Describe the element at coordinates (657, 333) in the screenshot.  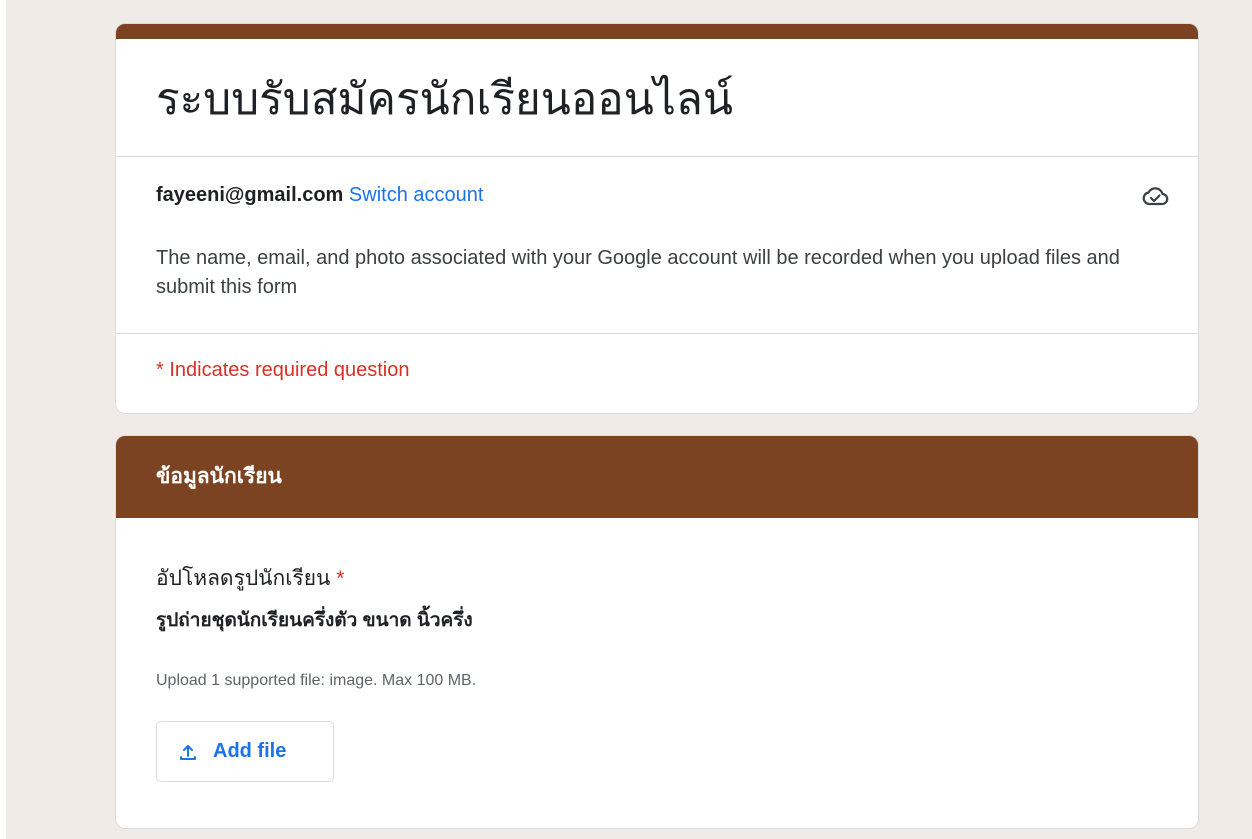
I see `notice-divider` at that location.